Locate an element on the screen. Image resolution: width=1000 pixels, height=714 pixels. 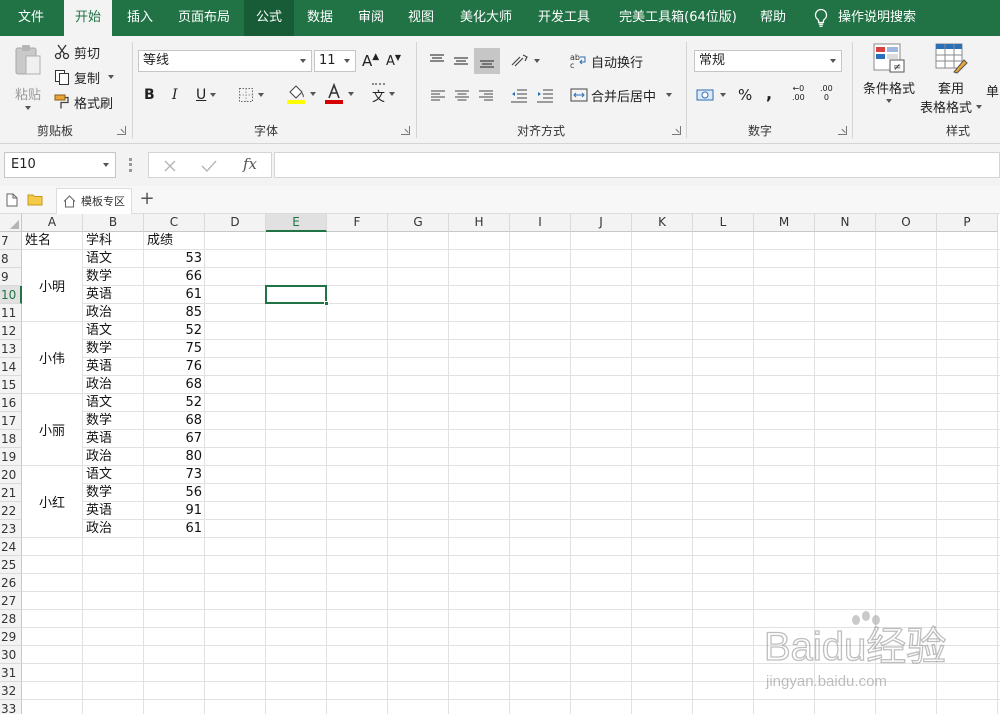
score-cell: 56 is located at coordinates (174, 493).